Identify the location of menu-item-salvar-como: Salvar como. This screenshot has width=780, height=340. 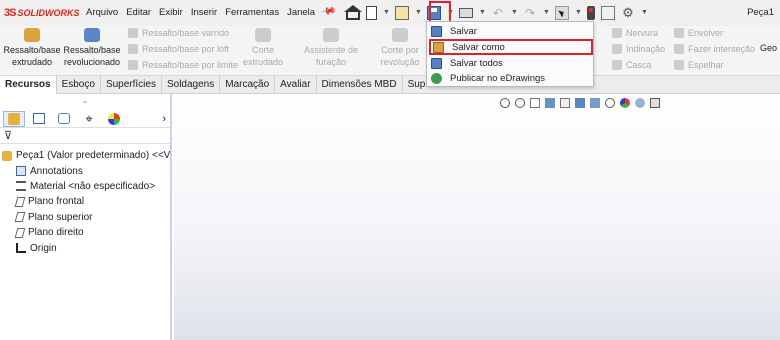
(511, 47).